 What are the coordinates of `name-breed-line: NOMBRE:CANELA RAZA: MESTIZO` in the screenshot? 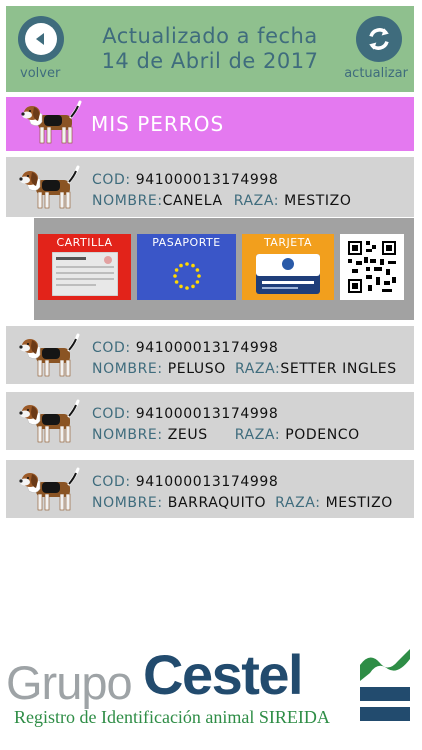 It's located at (221, 201).